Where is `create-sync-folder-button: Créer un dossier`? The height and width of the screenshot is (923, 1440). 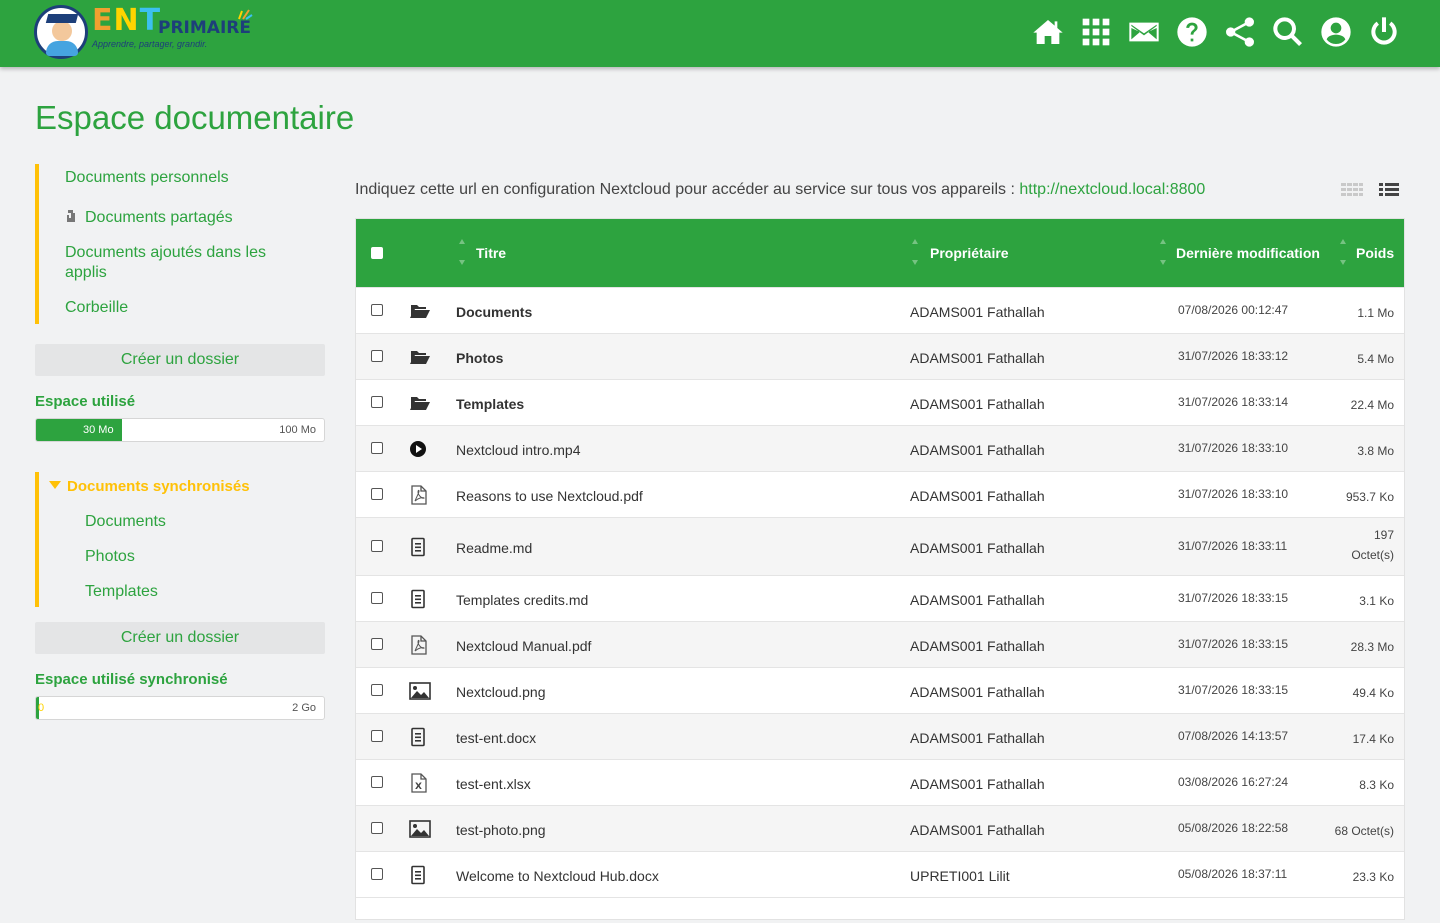
create-sync-folder-button: Créer un dossier is located at coordinates (180, 638).